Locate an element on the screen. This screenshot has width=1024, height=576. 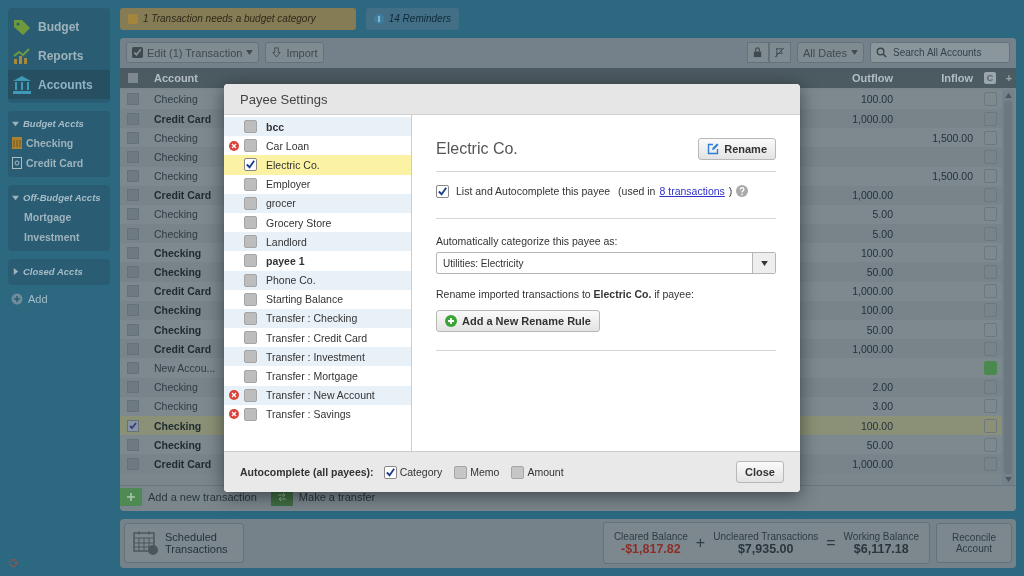
account-item: Investment is located at coordinates (59, 237).